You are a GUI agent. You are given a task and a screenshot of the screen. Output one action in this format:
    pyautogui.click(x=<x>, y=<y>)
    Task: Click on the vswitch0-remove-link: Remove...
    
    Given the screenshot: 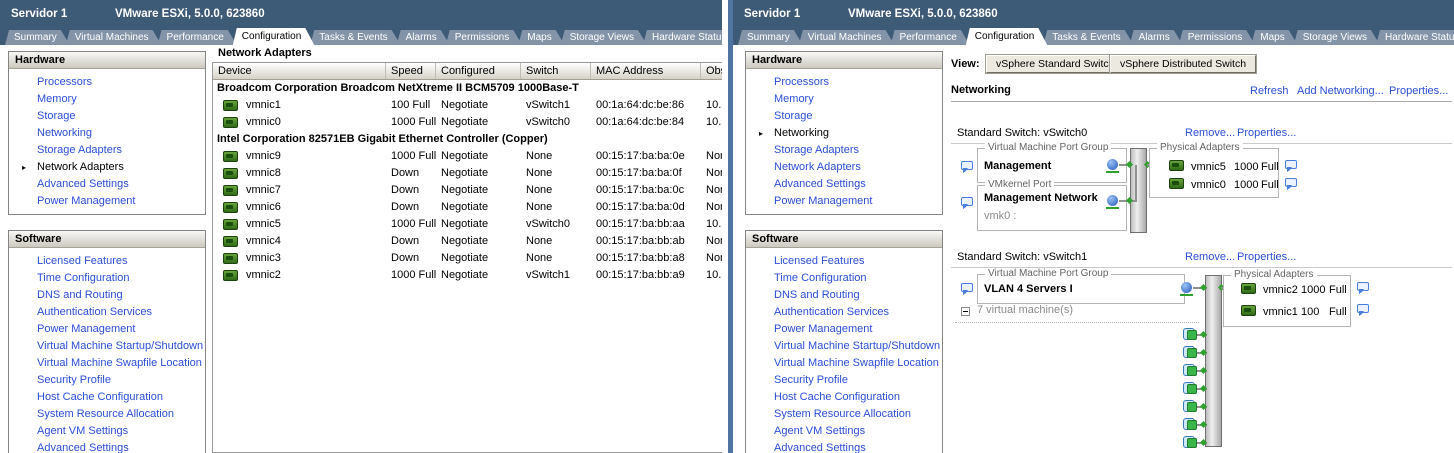 What is the action you would take?
    pyautogui.click(x=1210, y=133)
    